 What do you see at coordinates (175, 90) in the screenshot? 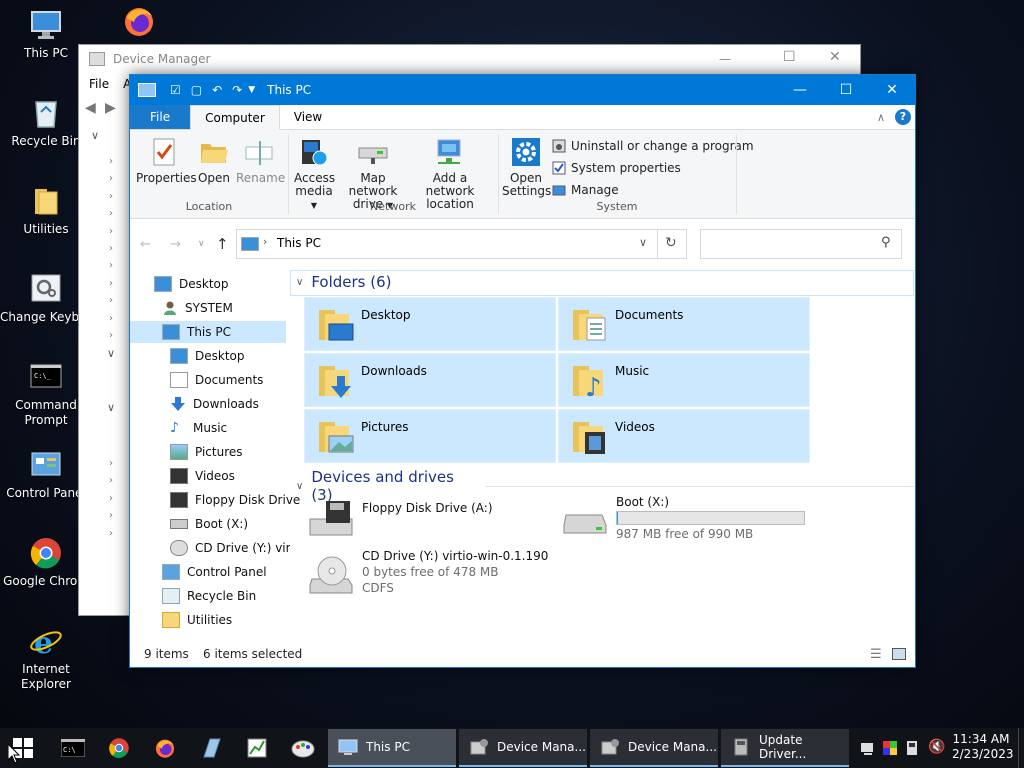
I see `quick-properties-icon: ☑` at bounding box center [175, 90].